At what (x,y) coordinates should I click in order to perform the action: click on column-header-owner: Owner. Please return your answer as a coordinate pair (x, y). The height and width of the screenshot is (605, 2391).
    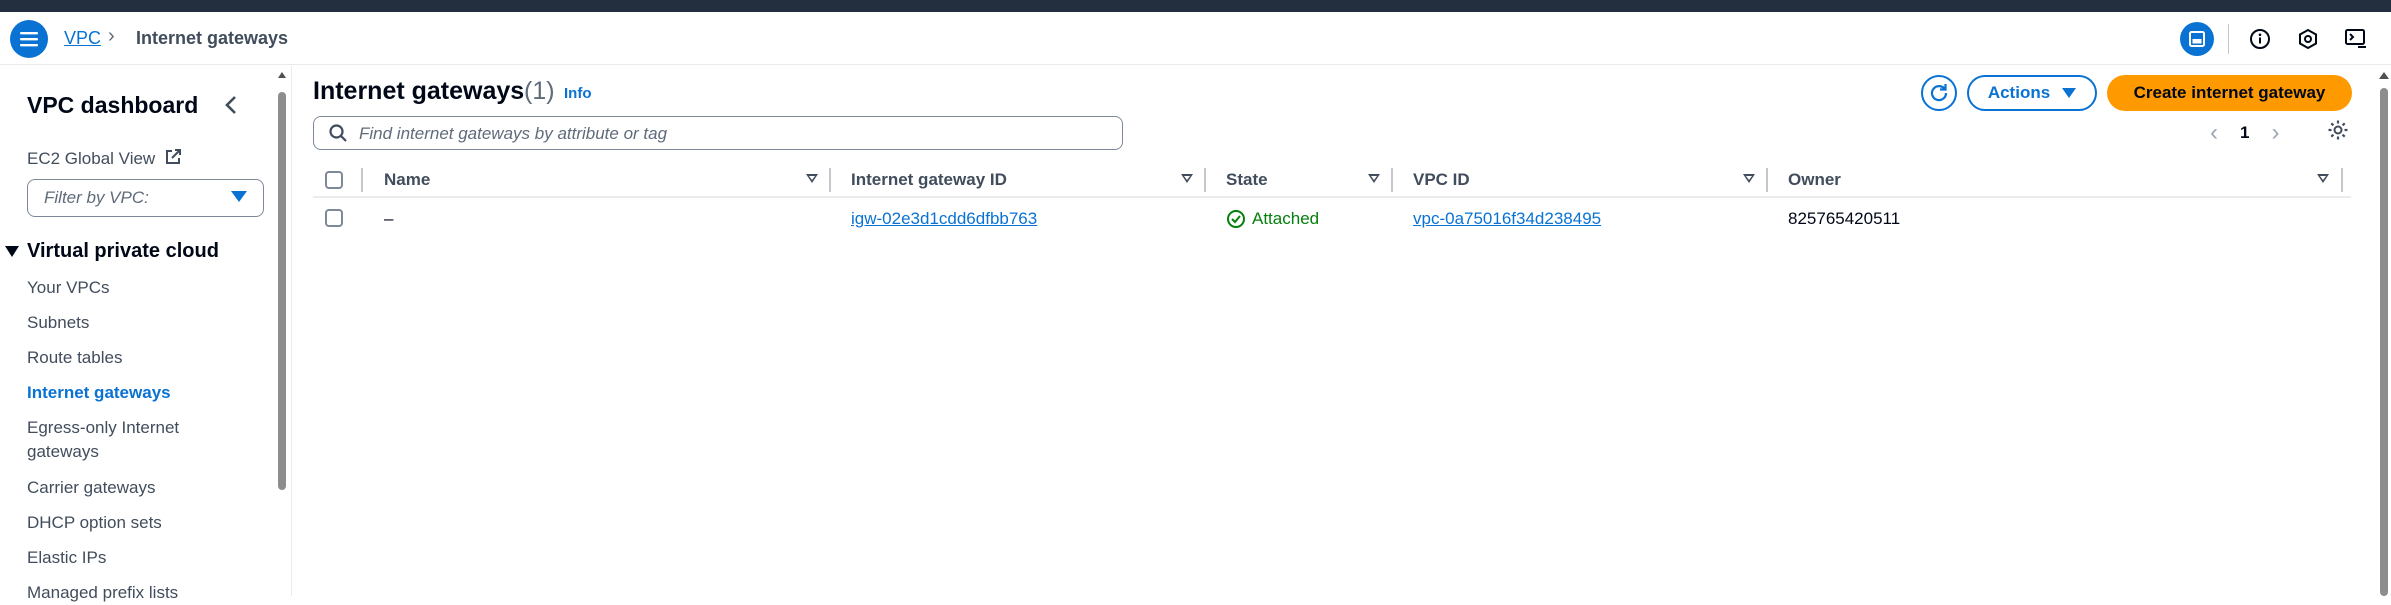
    Looking at the image, I should click on (1814, 180).